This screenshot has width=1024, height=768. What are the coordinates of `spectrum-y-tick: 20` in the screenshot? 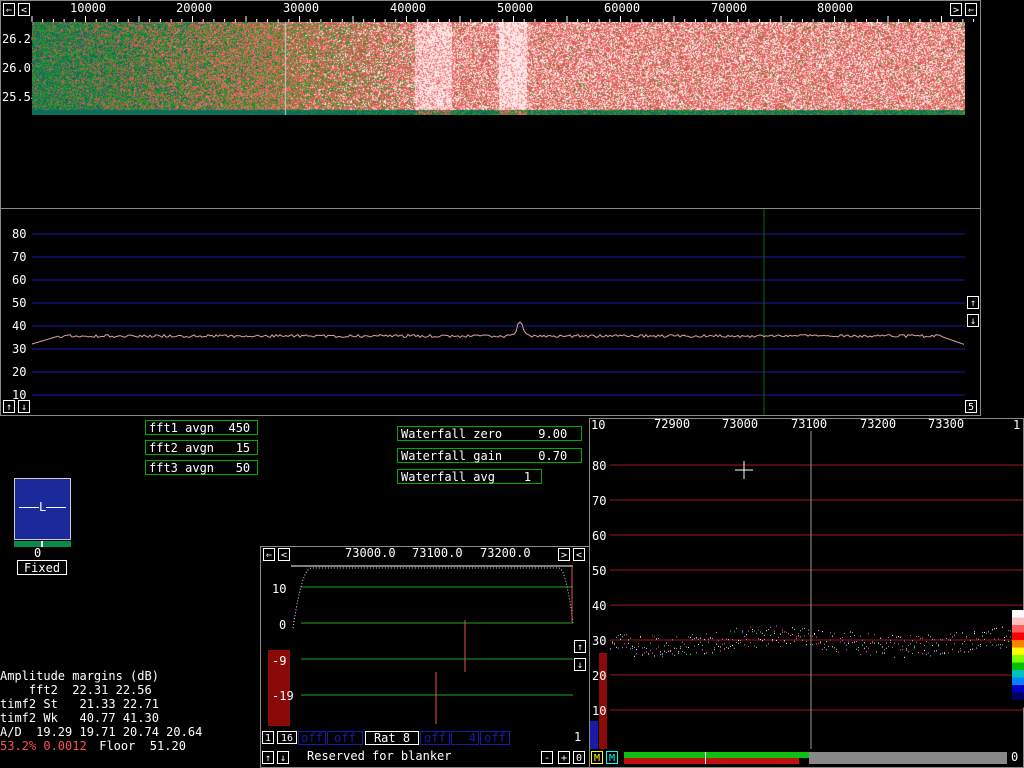 It's located at (19, 372).